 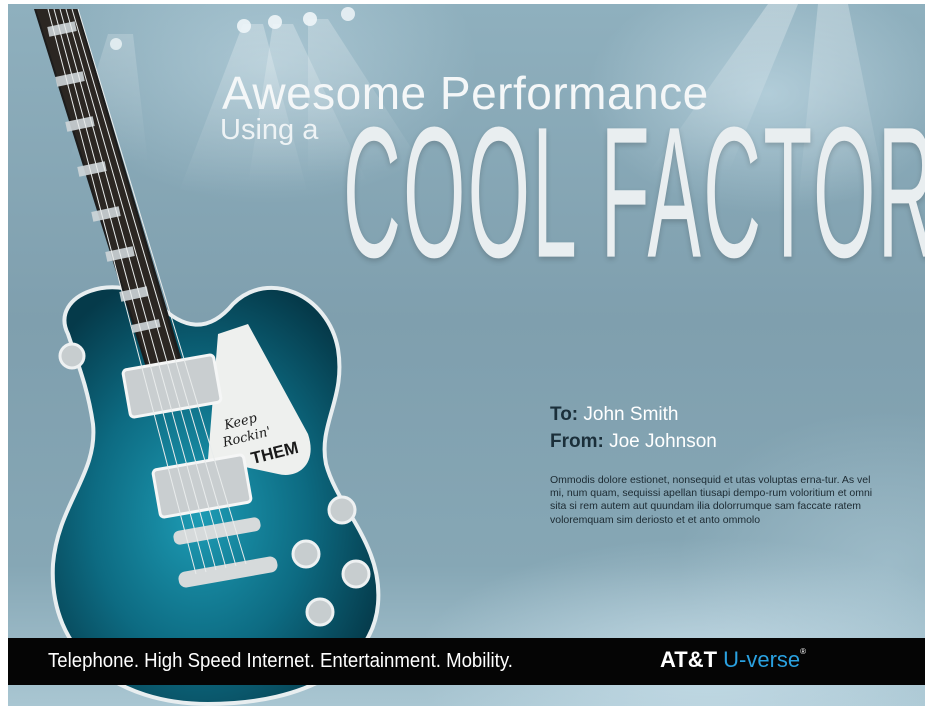 I want to click on address-block: To: John Smith From: Joe Johnson, so click(x=633, y=431).